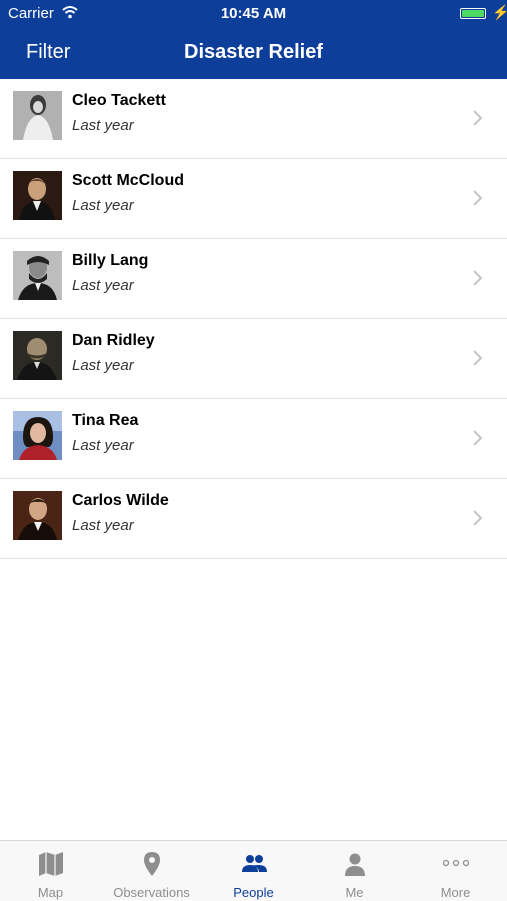 The width and height of the screenshot is (507, 901). I want to click on more-dots-icon, so click(456, 863).